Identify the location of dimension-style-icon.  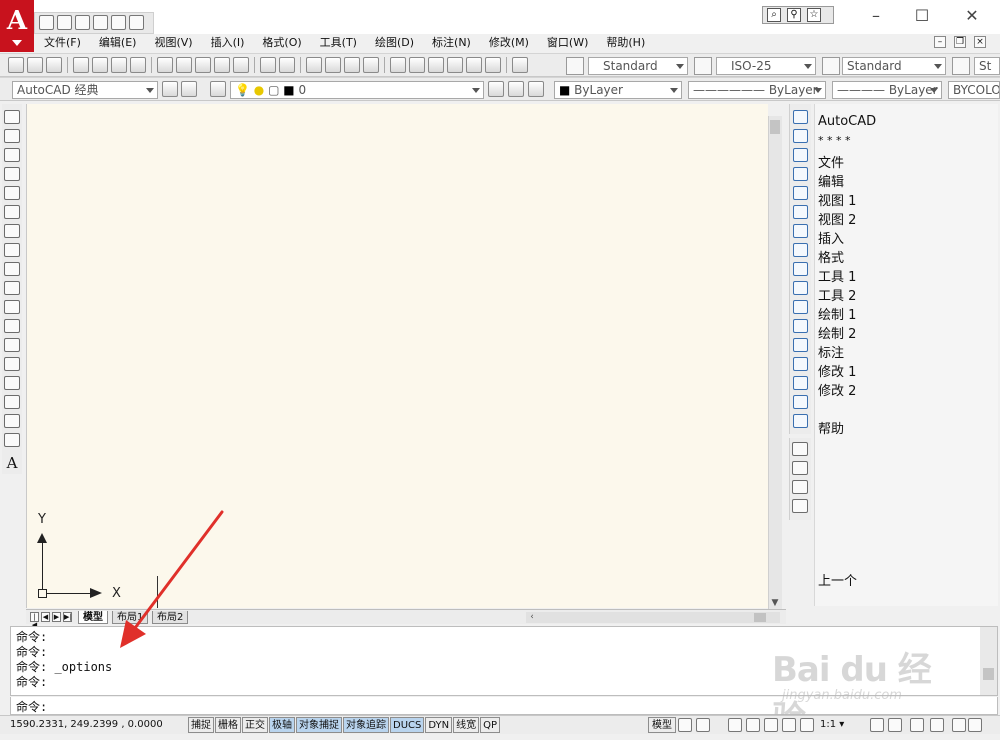
(703, 66).